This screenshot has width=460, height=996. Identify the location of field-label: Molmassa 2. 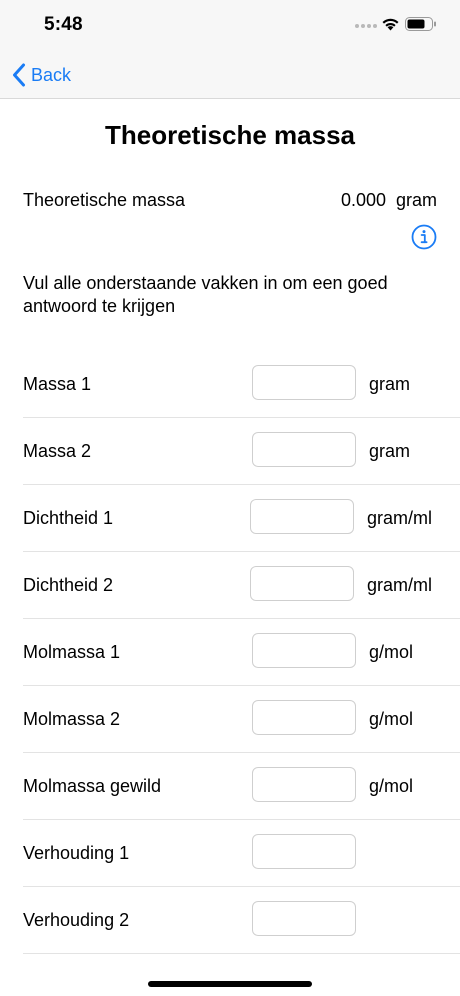
(72, 719).